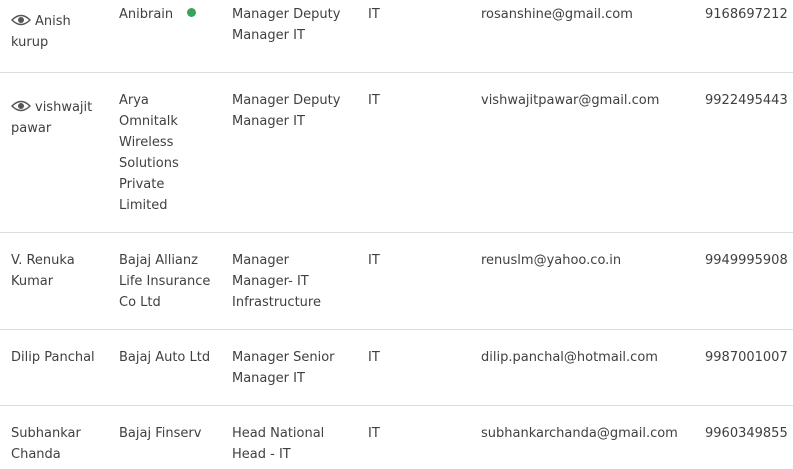 The height and width of the screenshot is (469, 793). What do you see at coordinates (283, 357) in the screenshot?
I see `designation-line: Manager Senior` at bounding box center [283, 357].